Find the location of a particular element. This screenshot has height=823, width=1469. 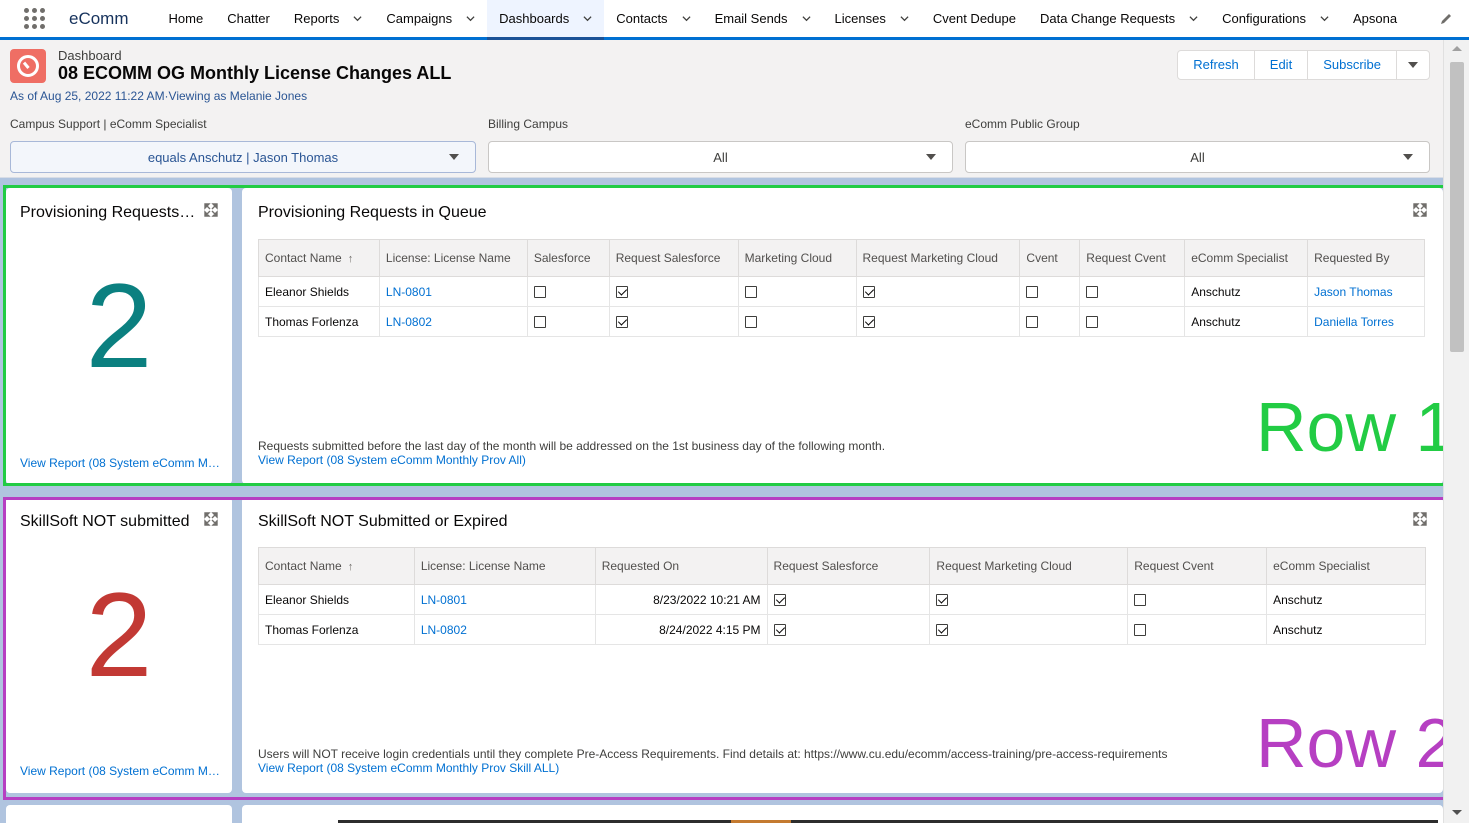

page-title: 08 ECOMM OG Monthly License Changes ALL is located at coordinates (255, 73).